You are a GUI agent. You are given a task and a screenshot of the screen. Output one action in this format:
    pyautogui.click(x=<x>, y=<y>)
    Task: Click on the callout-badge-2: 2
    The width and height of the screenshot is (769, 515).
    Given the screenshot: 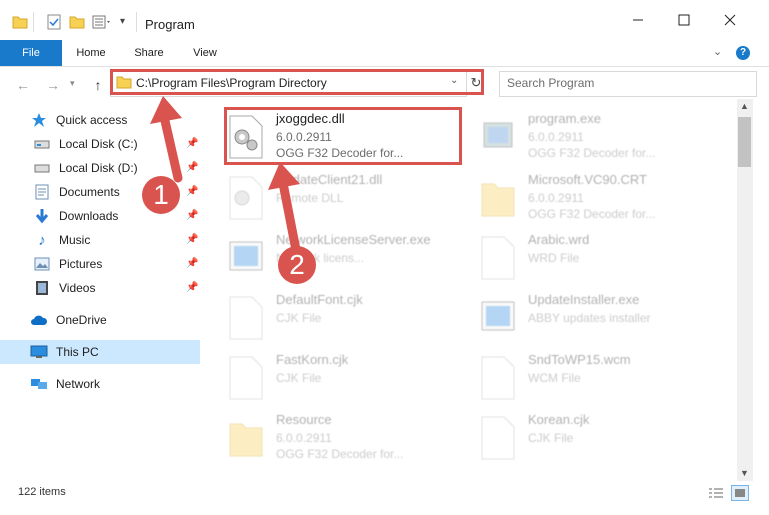 What is the action you would take?
    pyautogui.click(x=297, y=265)
    